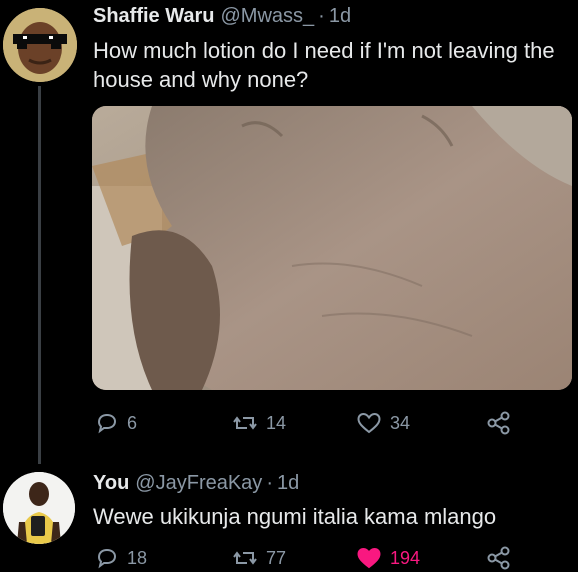  What do you see at coordinates (400, 422) in the screenshot?
I see `like-count: 34` at bounding box center [400, 422].